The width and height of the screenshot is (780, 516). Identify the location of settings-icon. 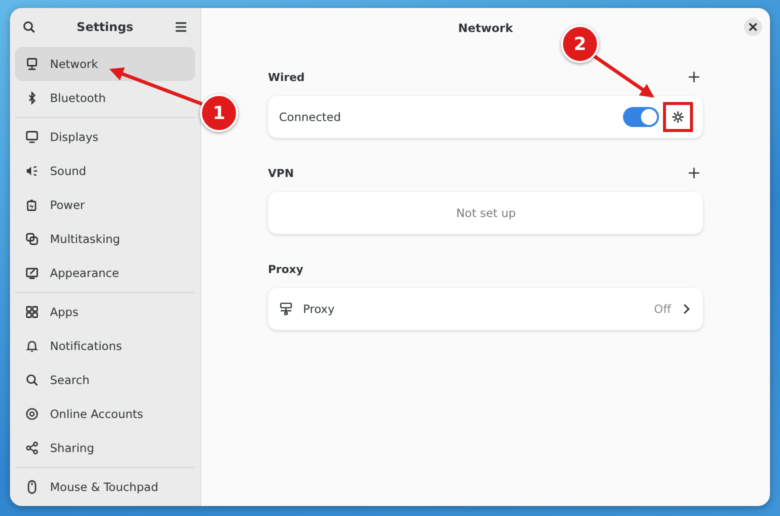
(678, 117).